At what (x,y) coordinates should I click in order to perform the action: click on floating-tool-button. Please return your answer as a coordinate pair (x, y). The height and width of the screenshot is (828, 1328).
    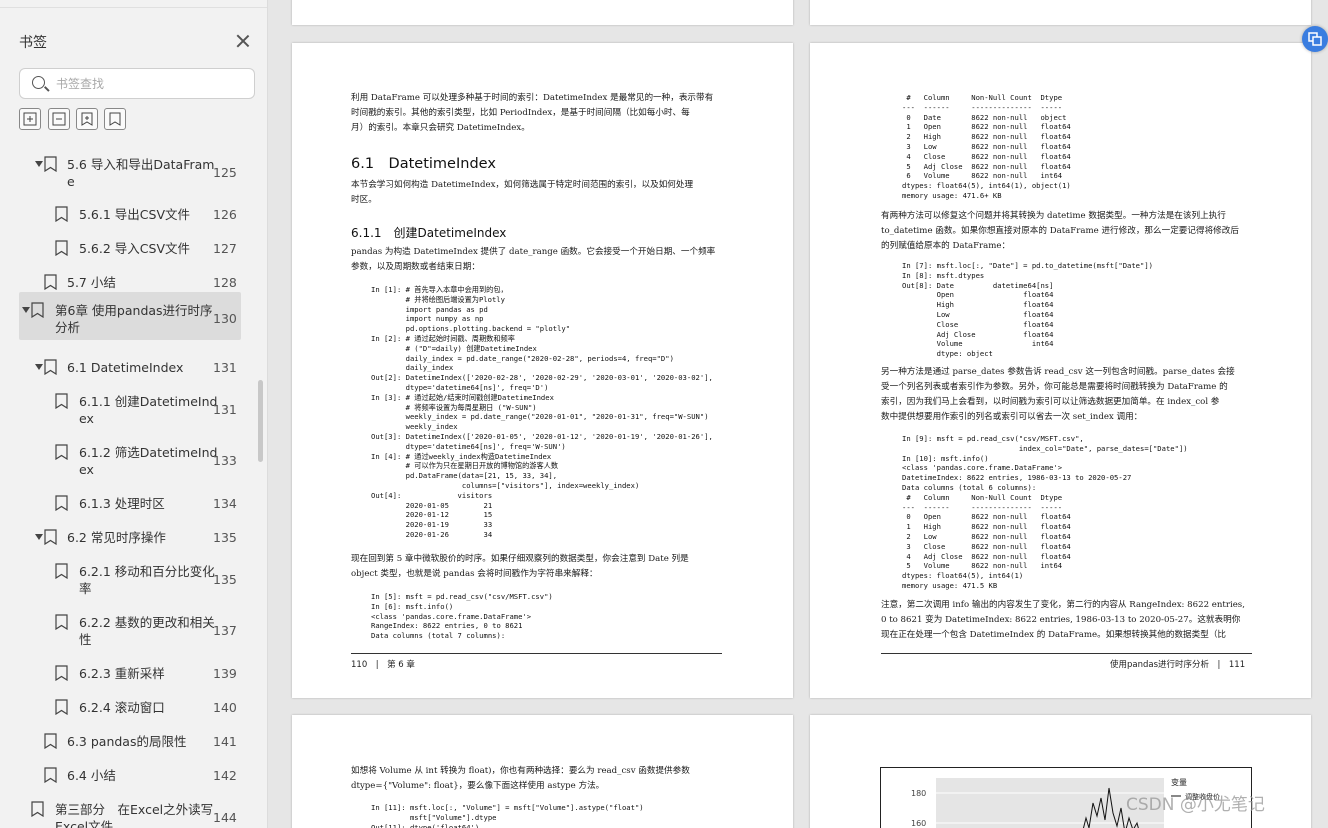
    Looking at the image, I should click on (1315, 39).